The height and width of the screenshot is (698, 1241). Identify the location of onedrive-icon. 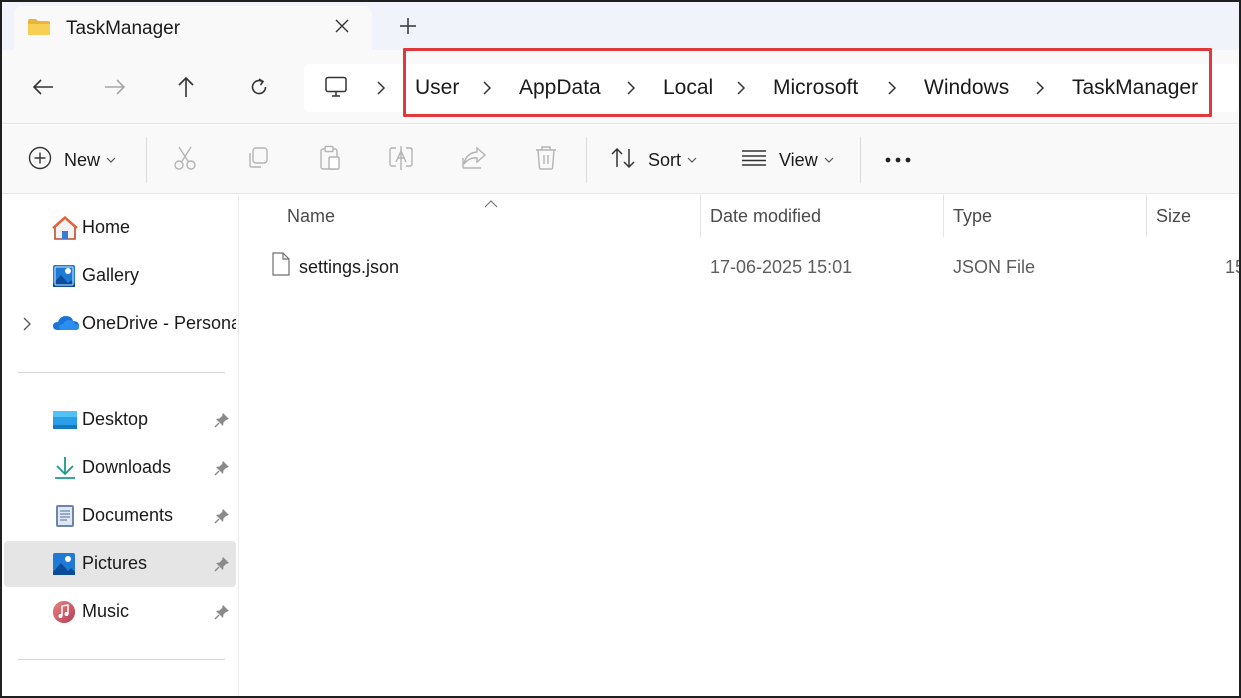
(65, 324).